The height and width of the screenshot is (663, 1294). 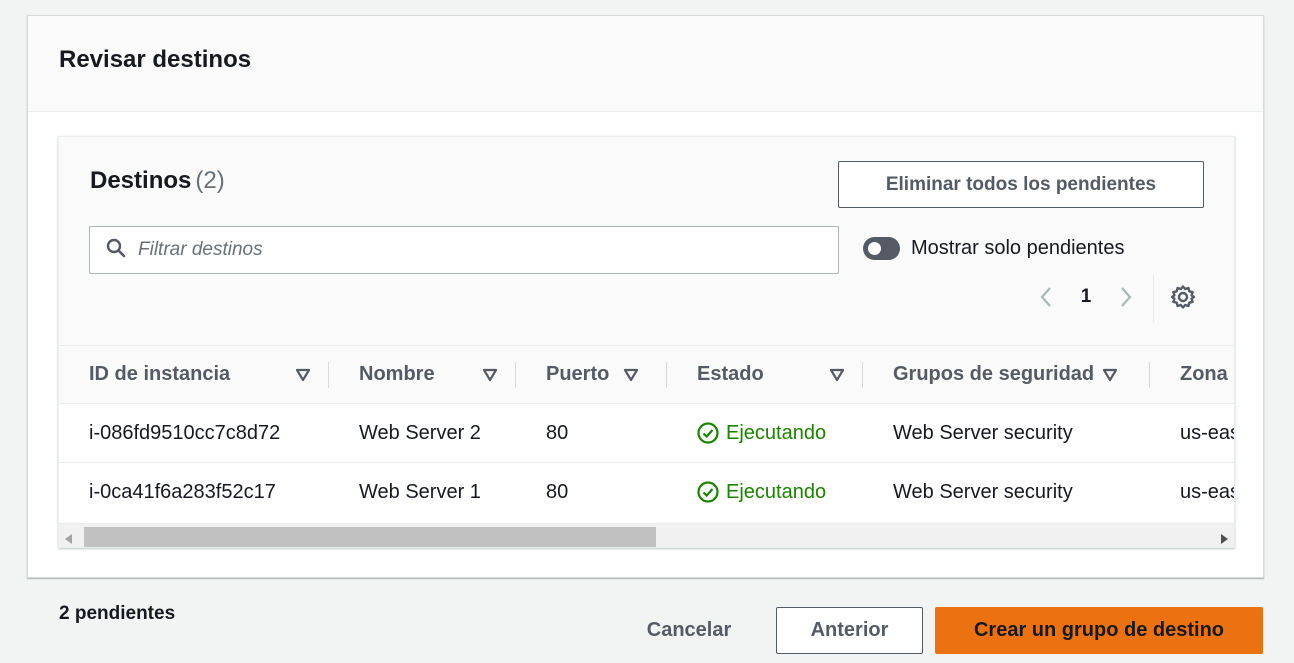 I want to click on column-header-instance-id: ID de instancia, so click(x=194, y=374).